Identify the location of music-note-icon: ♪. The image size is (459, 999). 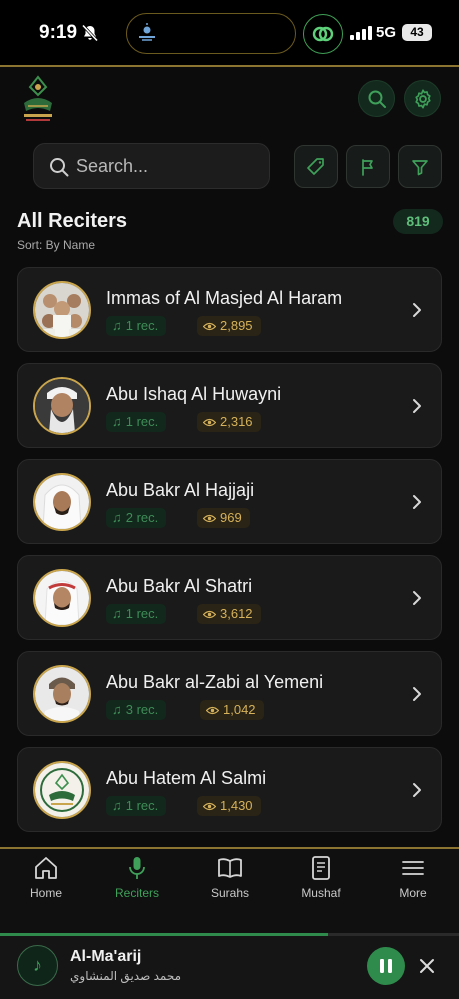
(37, 965).